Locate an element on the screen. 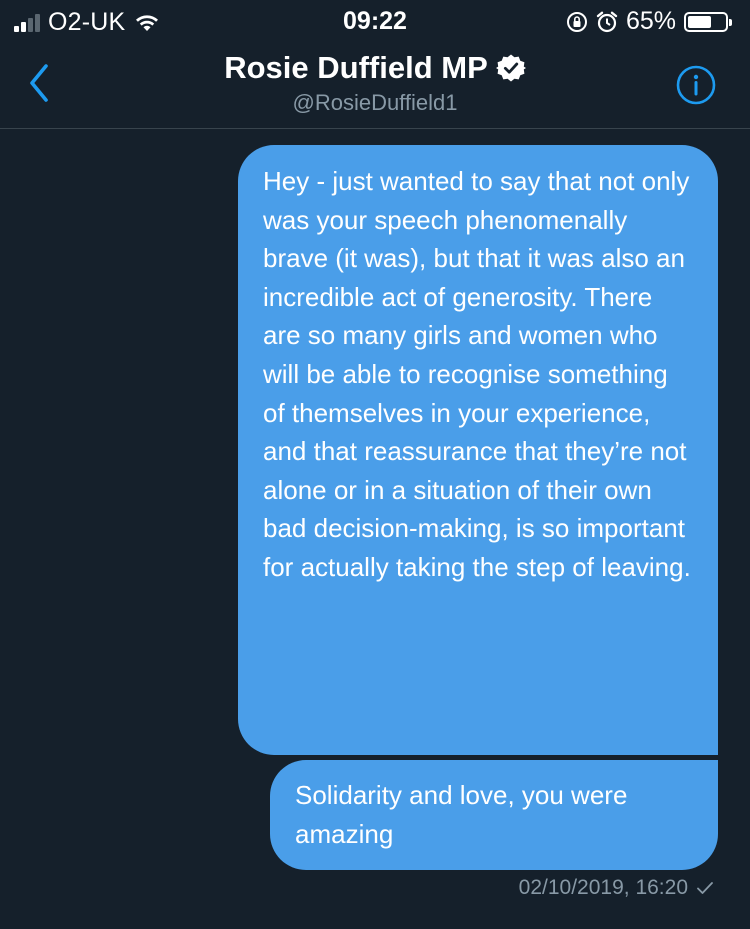 This screenshot has height=929, width=750. battery-percent: 65% is located at coordinates (650, 21).